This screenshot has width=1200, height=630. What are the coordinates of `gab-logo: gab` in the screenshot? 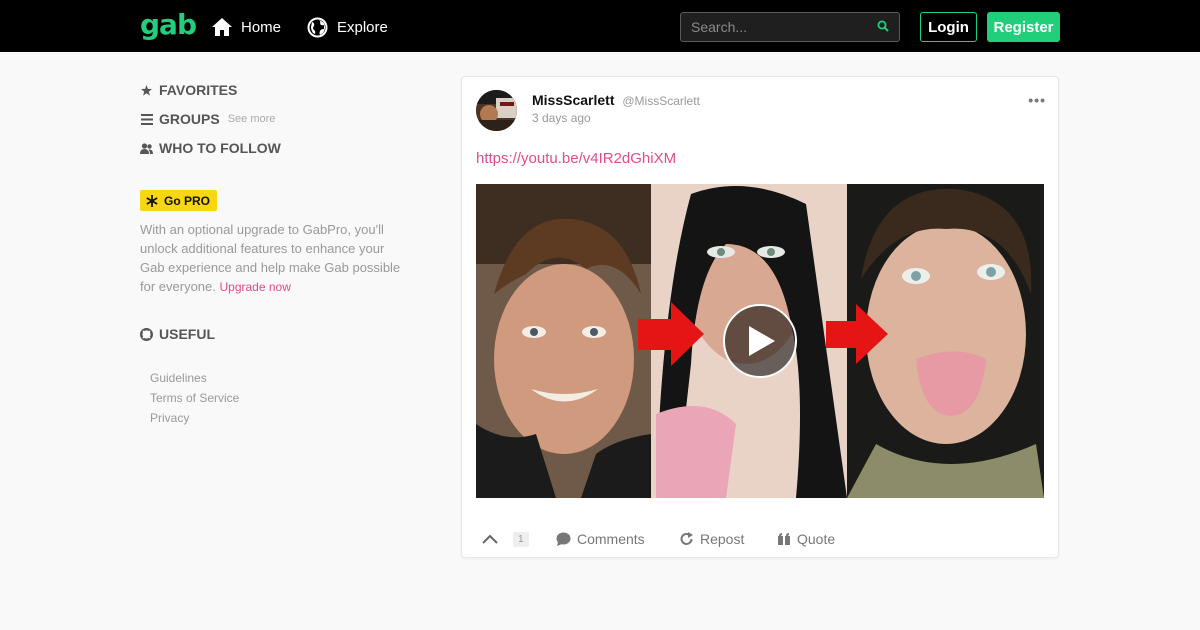 It's located at (168, 25).